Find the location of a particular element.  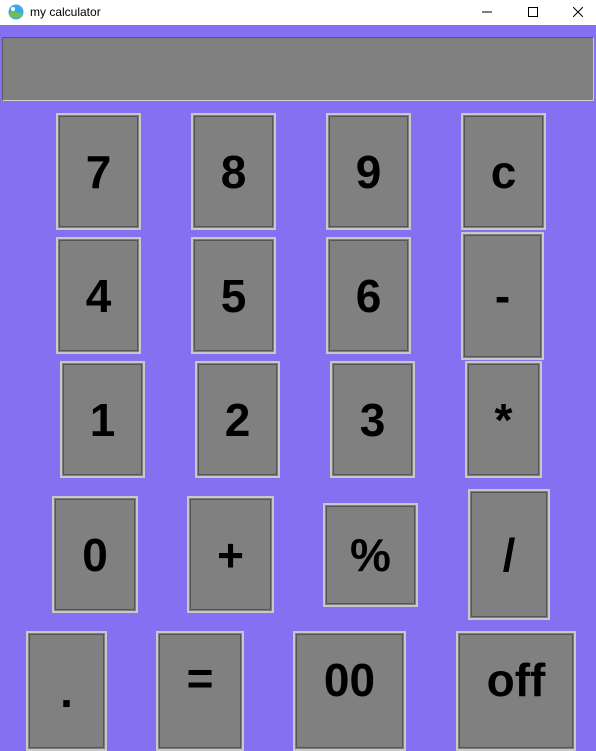

equals-button-label: = is located at coordinates (200, 678).